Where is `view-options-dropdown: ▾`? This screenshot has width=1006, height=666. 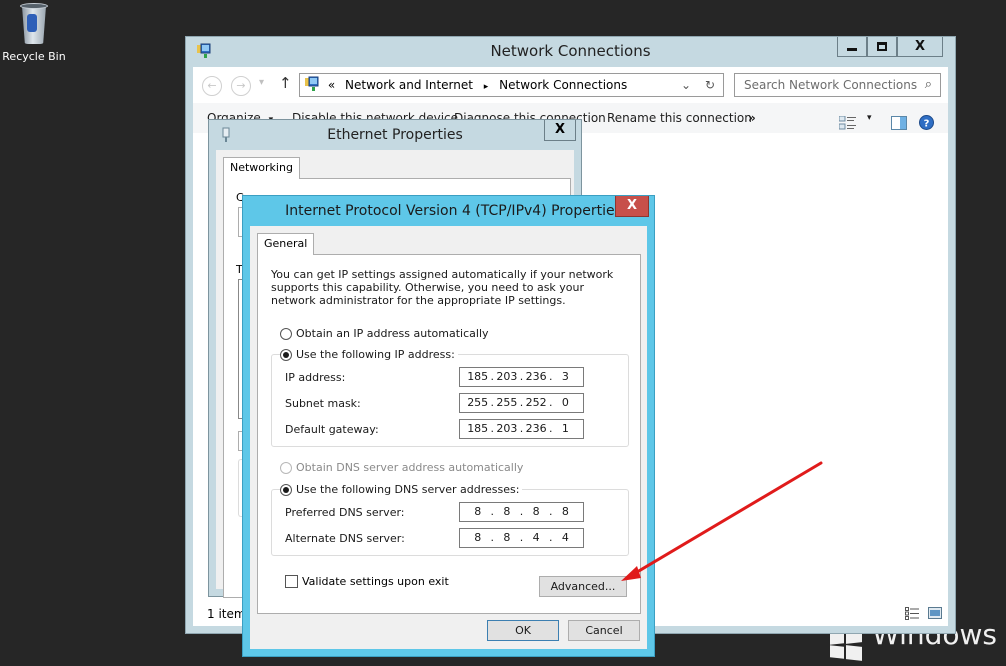
view-options-dropdown: ▾ is located at coordinates (869, 118).